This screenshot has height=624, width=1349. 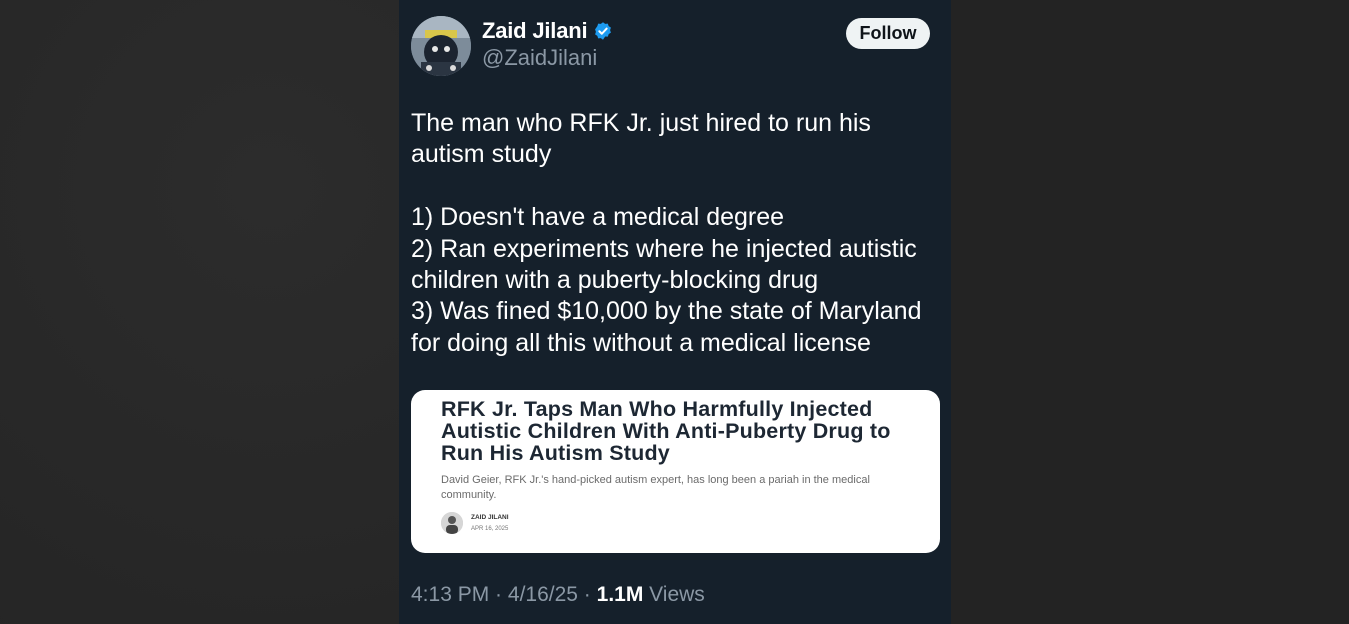 I want to click on tweet-date: 4/16/25, so click(x=543, y=594).